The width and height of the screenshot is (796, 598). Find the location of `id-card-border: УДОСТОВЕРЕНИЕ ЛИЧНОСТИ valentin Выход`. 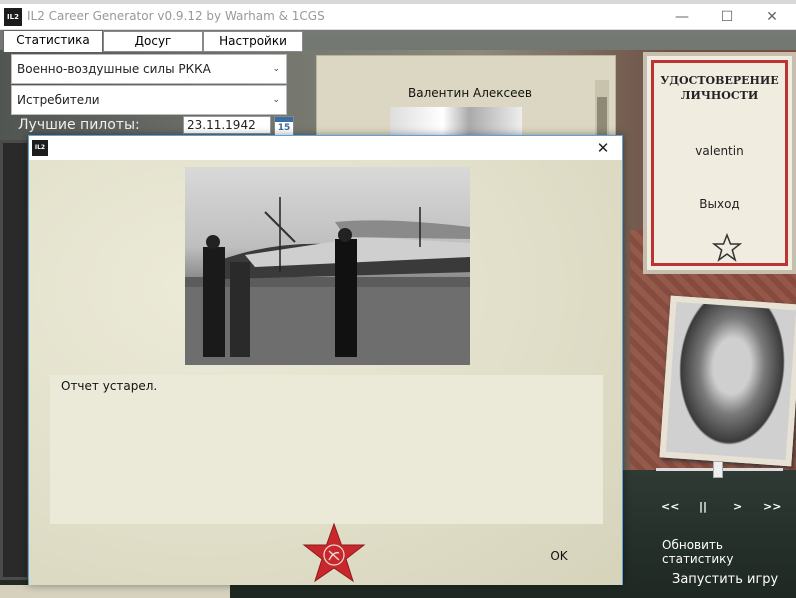

id-card-border: УДОСТОВЕРЕНИЕ ЛИЧНОСТИ valentin Выход is located at coordinates (719, 163).